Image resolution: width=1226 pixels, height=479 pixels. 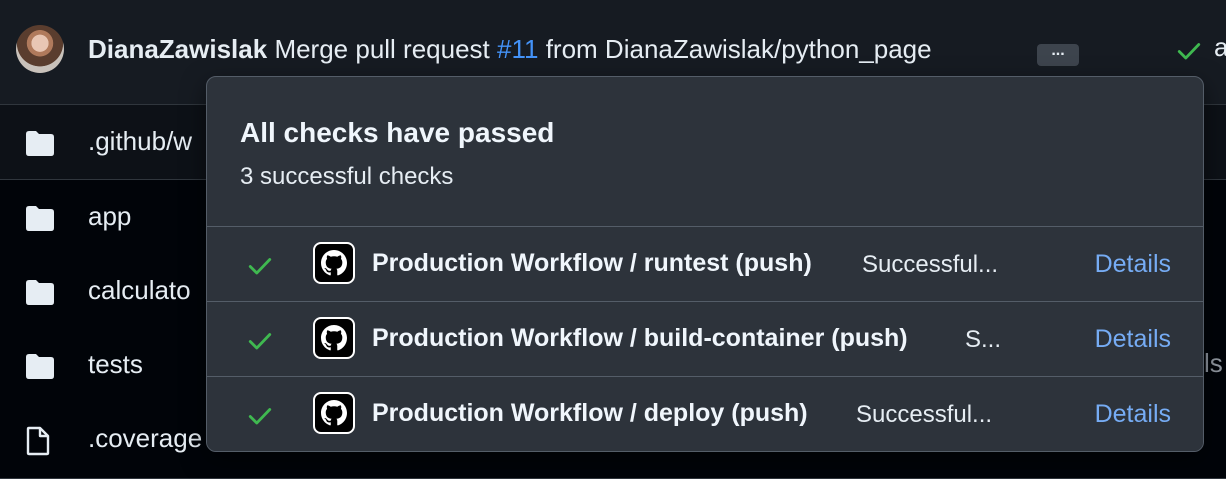 What do you see at coordinates (347, 176) in the screenshot?
I see `popover-subtitle: 3 successful checks` at bounding box center [347, 176].